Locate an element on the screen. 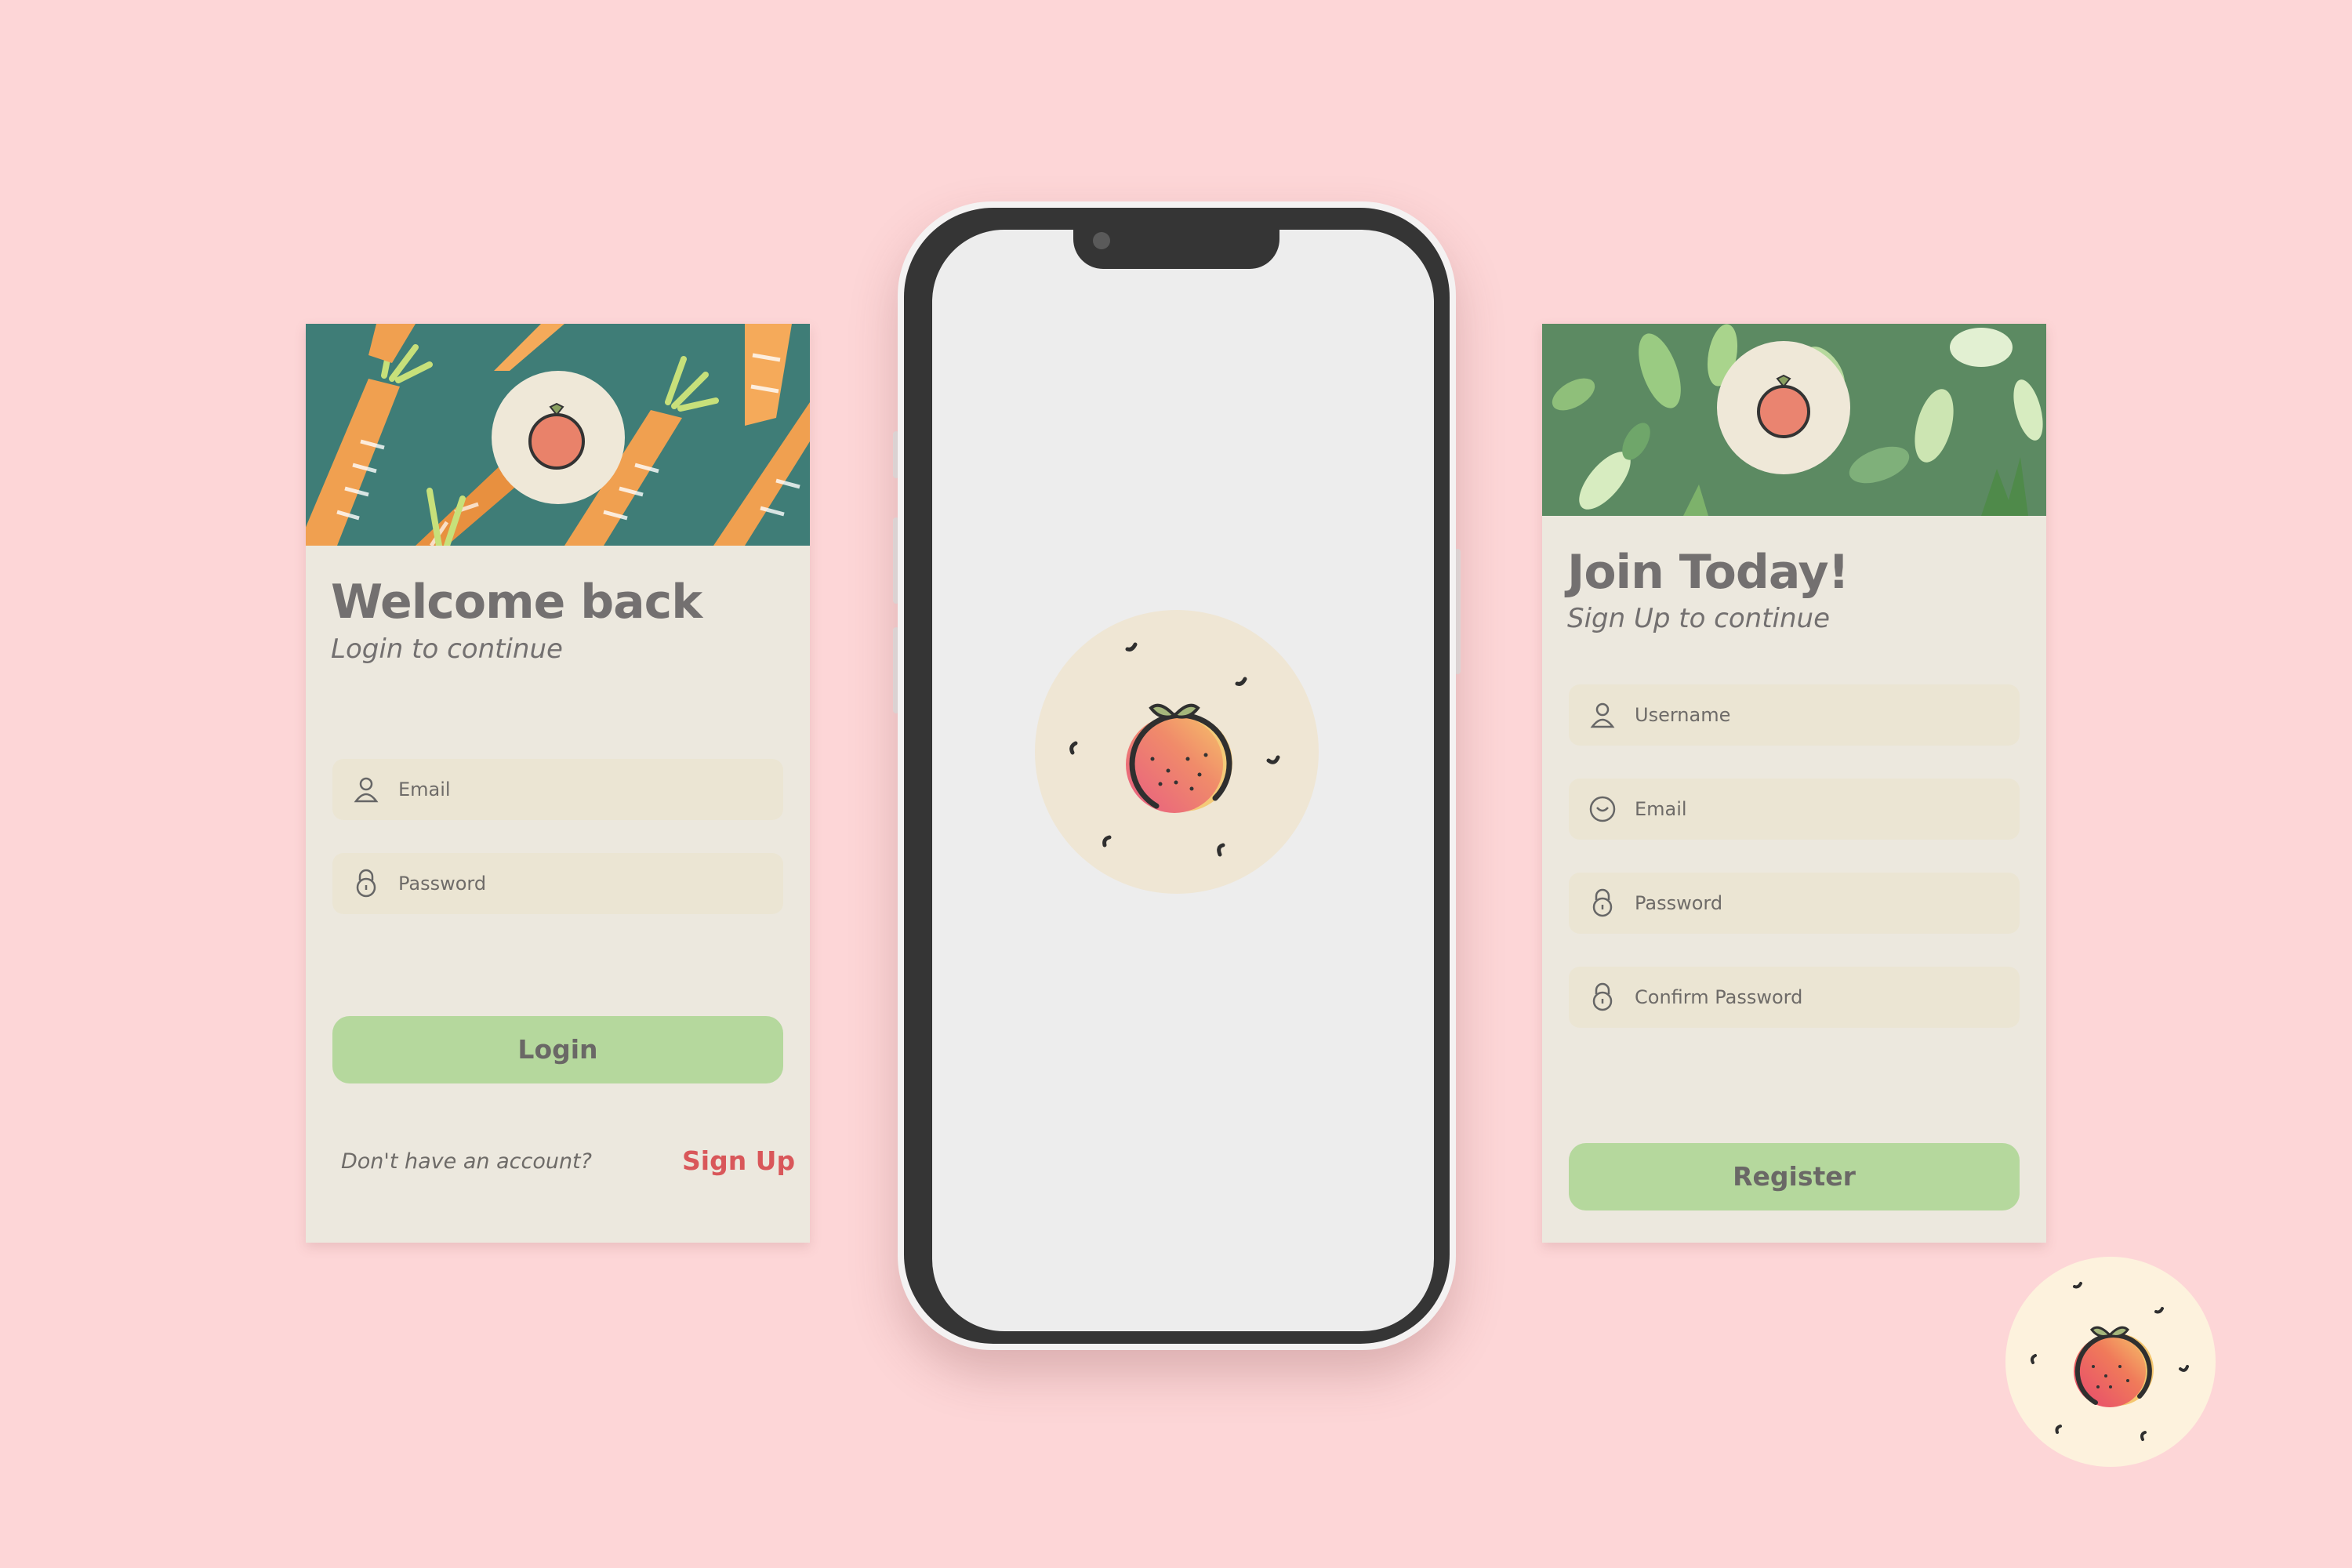 The height and width of the screenshot is (1568, 2352). phone-camera is located at coordinates (1101, 240).